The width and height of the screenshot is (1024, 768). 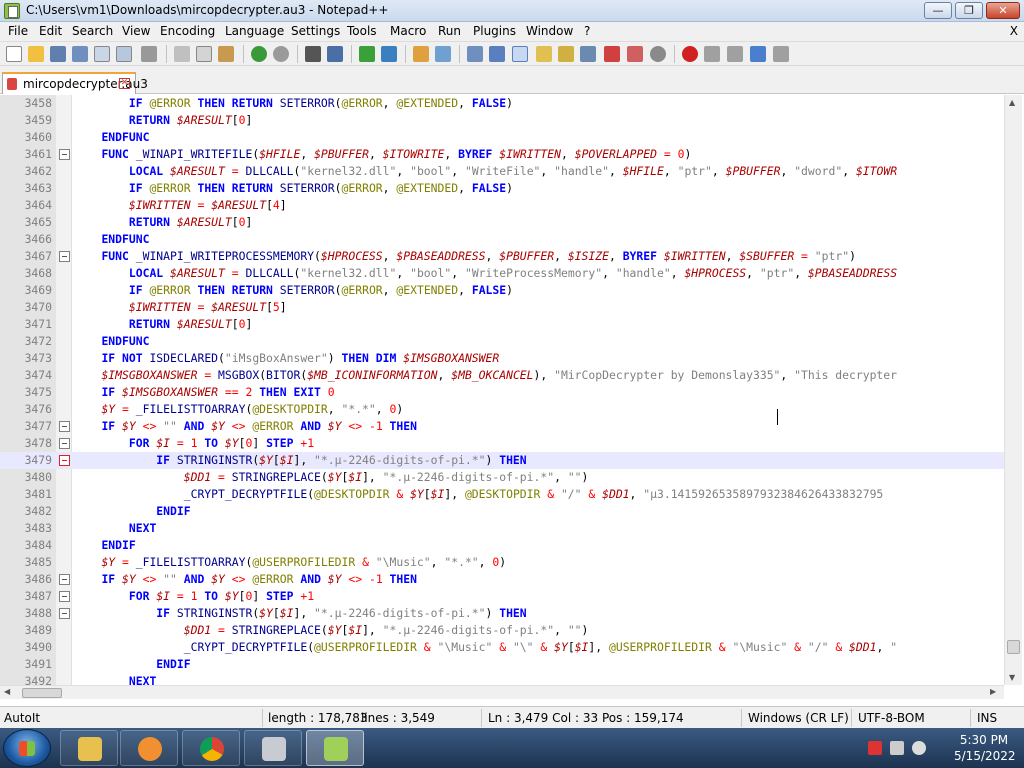 What do you see at coordinates (566, 54) in the screenshot?
I see `user-defined-icon` at bounding box center [566, 54].